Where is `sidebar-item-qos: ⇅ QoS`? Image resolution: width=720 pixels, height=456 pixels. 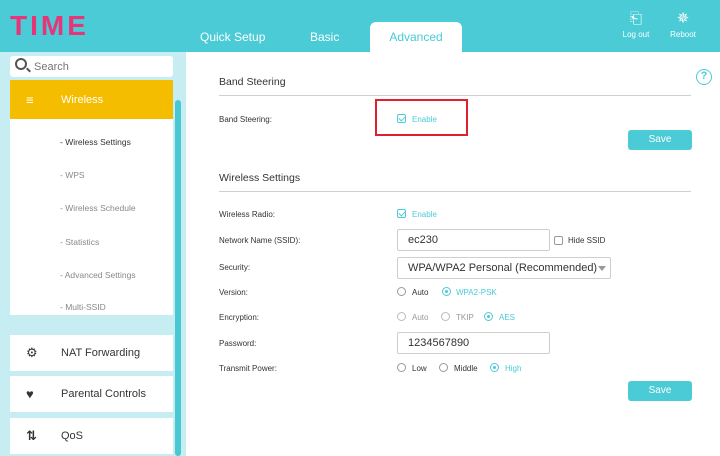
sidebar-item-qos: ⇅ QoS is located at coordinates (91, 436).